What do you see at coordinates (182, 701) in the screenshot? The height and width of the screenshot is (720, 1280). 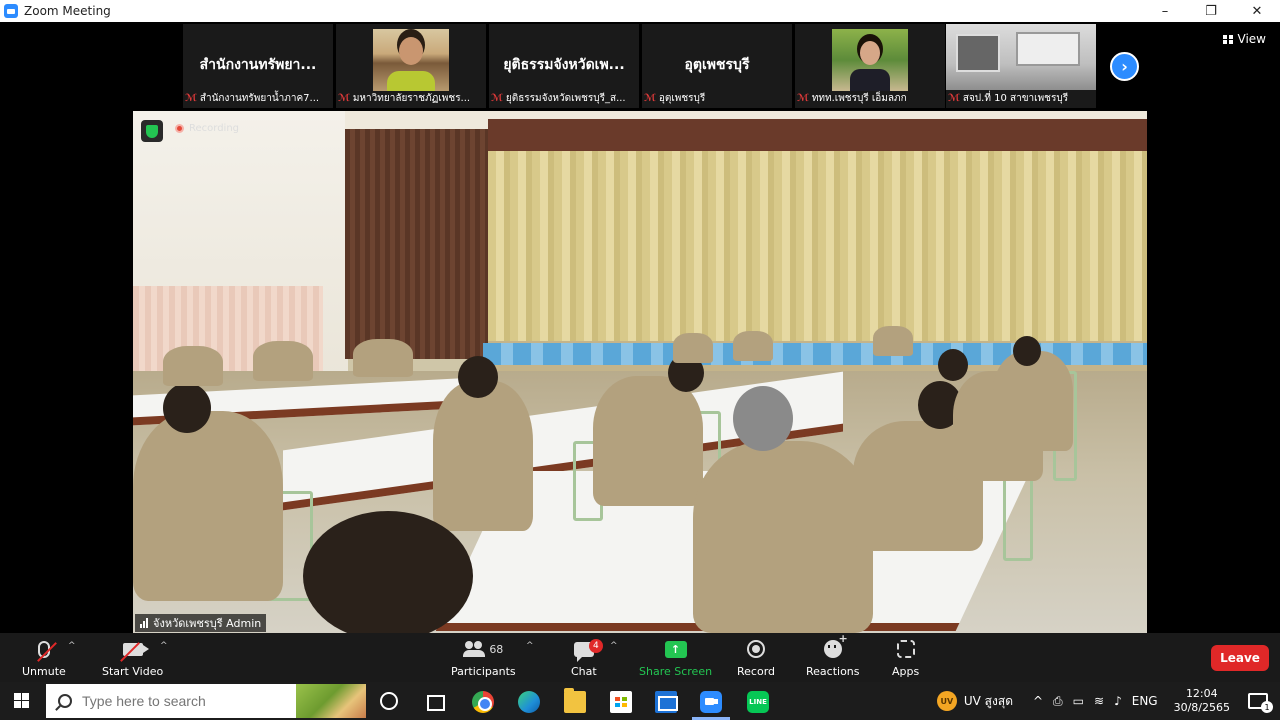 I see `taskbar-search-input` at bounding box center [182, 701].